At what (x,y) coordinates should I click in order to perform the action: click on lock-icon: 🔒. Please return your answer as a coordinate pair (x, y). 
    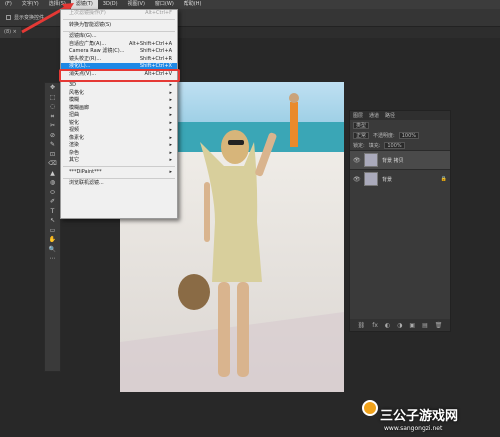
    Looking at the image, I should click on (443, 179).